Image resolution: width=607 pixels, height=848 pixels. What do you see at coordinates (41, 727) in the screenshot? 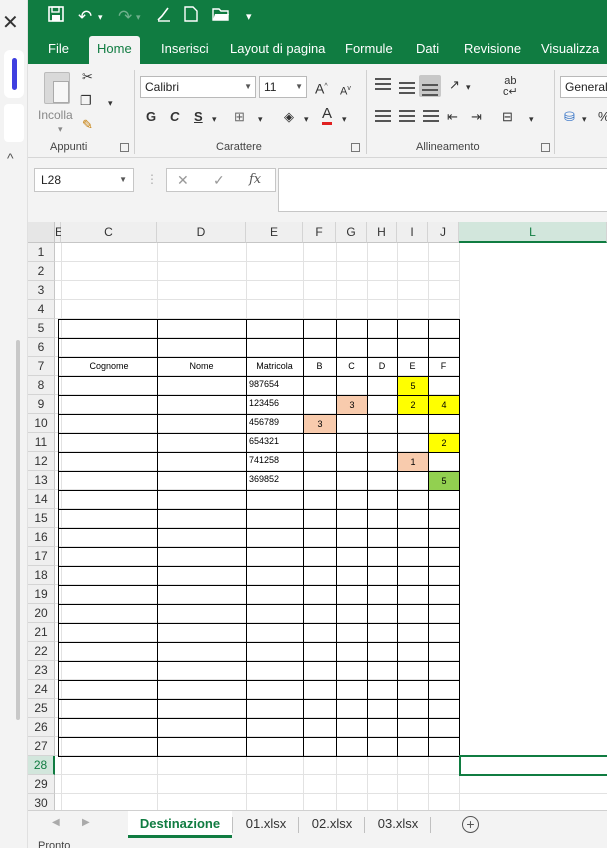
I see `row-header-26: 26` at bounding box center [41, 727].